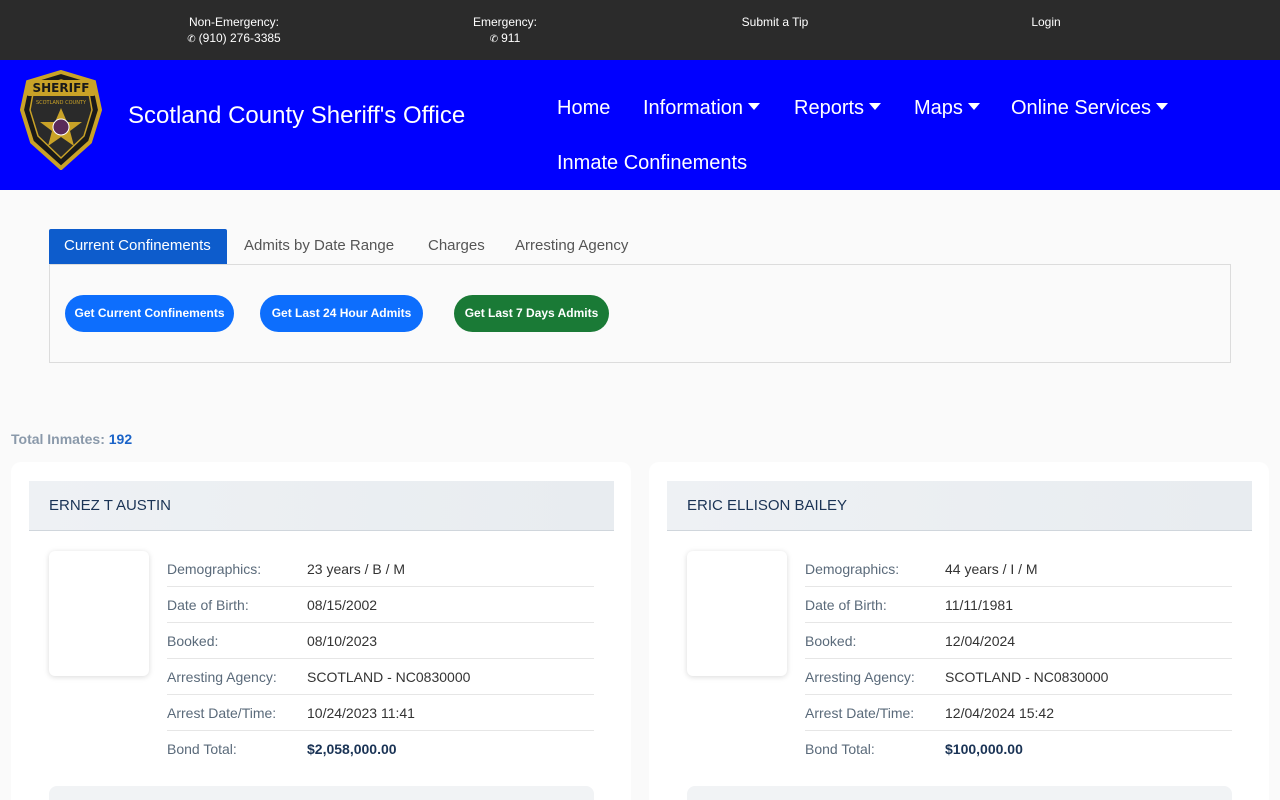 The height and width of the screenshot is (800, 1280). What do you see at coordinates (61, 120) in the screenshot?
I see `sheriff-badge-logo: SHERIFF SCOTLAND COUNTY` at bounding box center [61, 120].